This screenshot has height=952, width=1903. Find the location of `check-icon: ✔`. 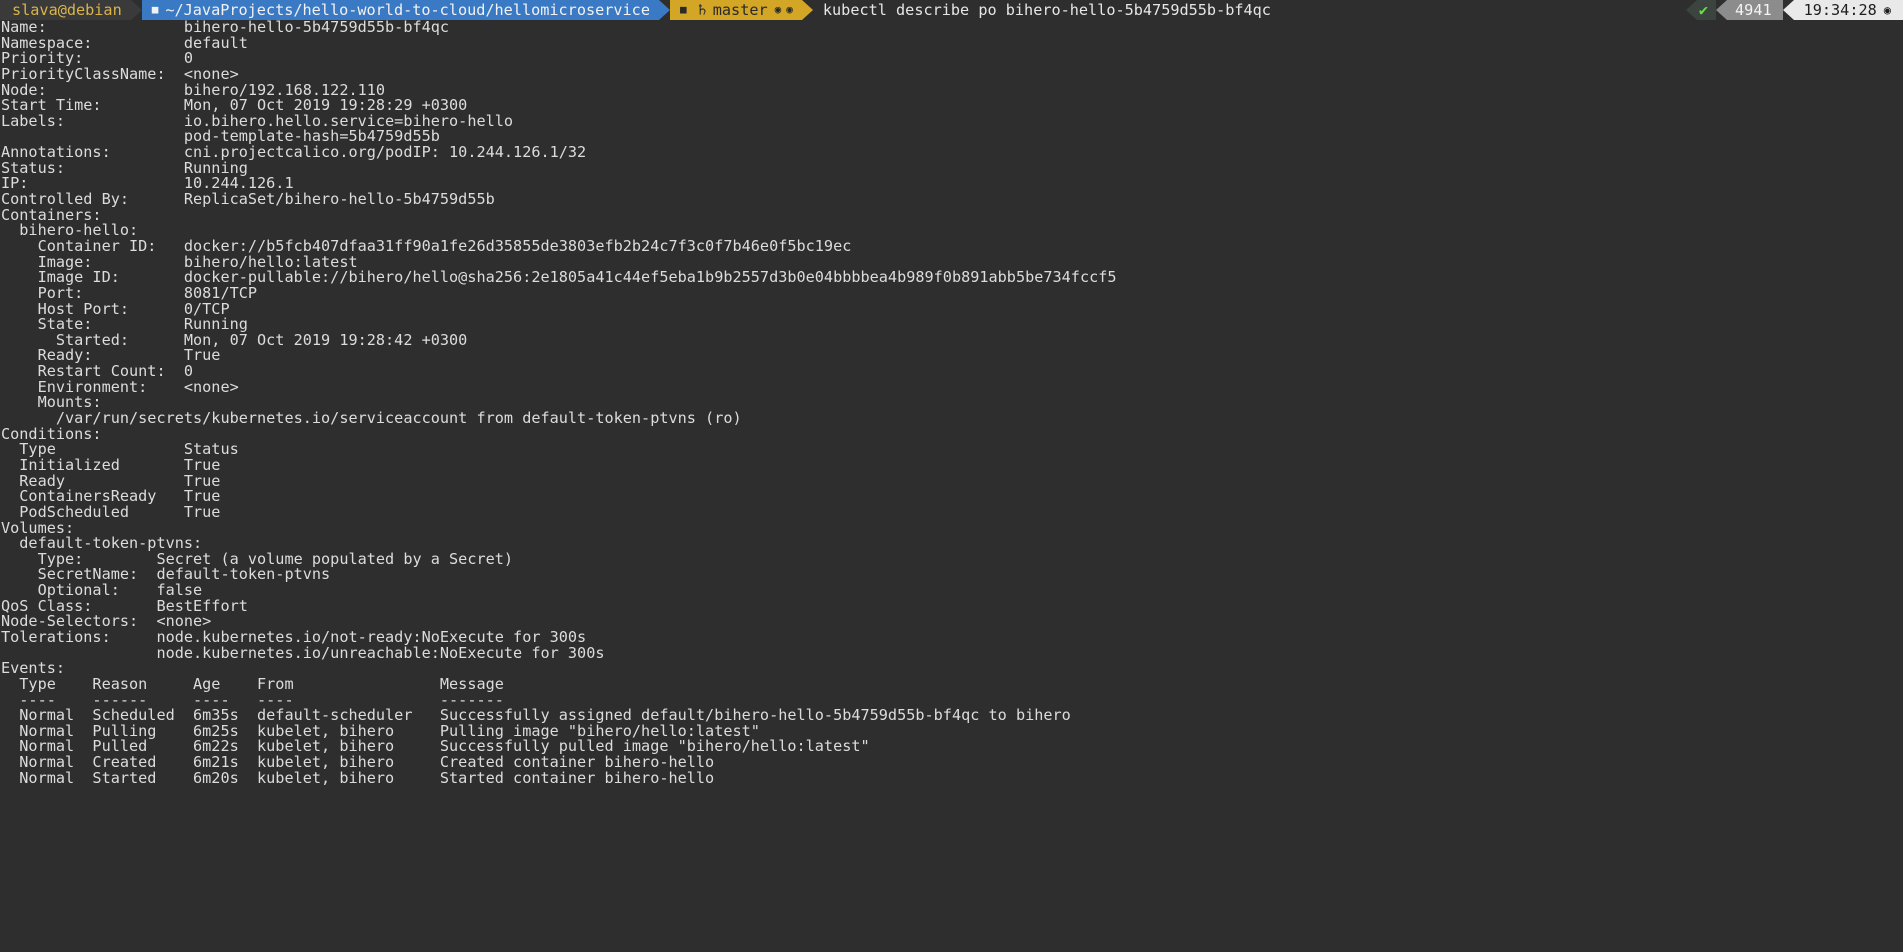

check-icon: ✔ is located at coordinates (1703, 10).